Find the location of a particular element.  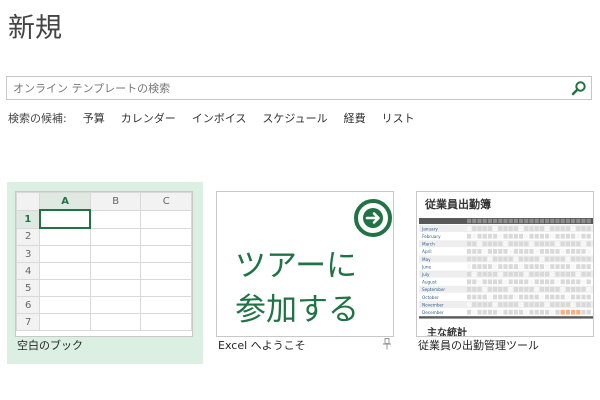

attendance-title: 従業員出勤簿 is located at coordinates (458, 204).